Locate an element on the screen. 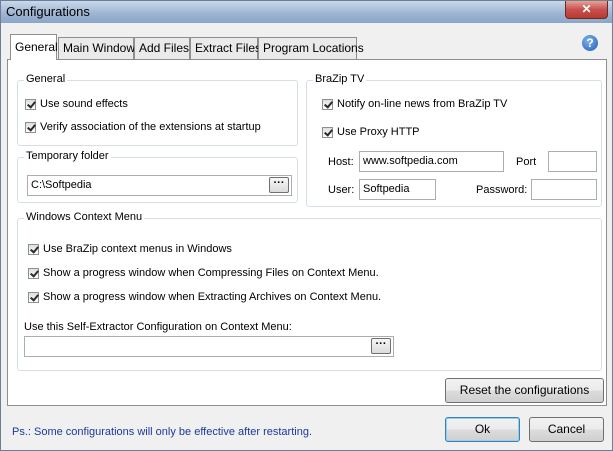  use-brazip-context-checkbox: Use BraZip context menus in Windows is located at coordinates (130, 249).